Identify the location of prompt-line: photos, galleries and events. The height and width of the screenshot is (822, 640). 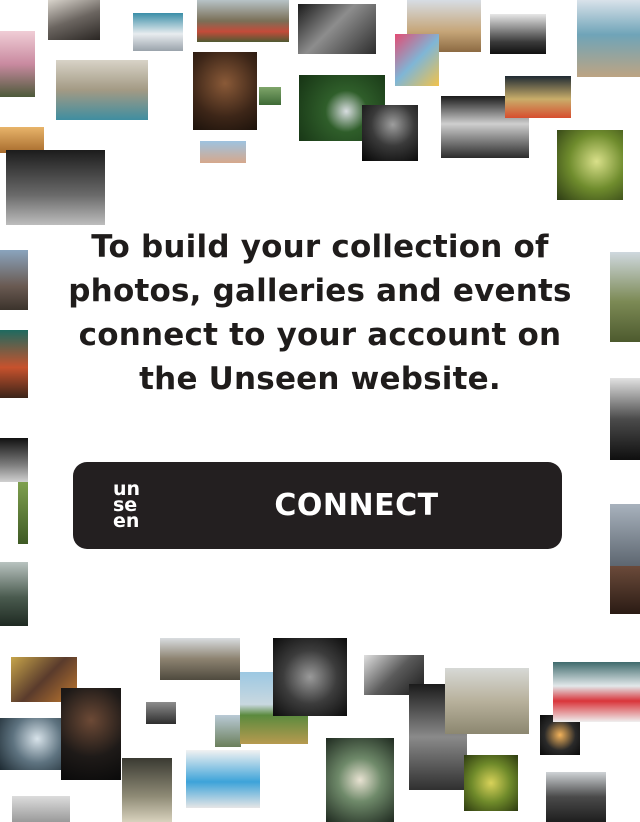
(320, 291).